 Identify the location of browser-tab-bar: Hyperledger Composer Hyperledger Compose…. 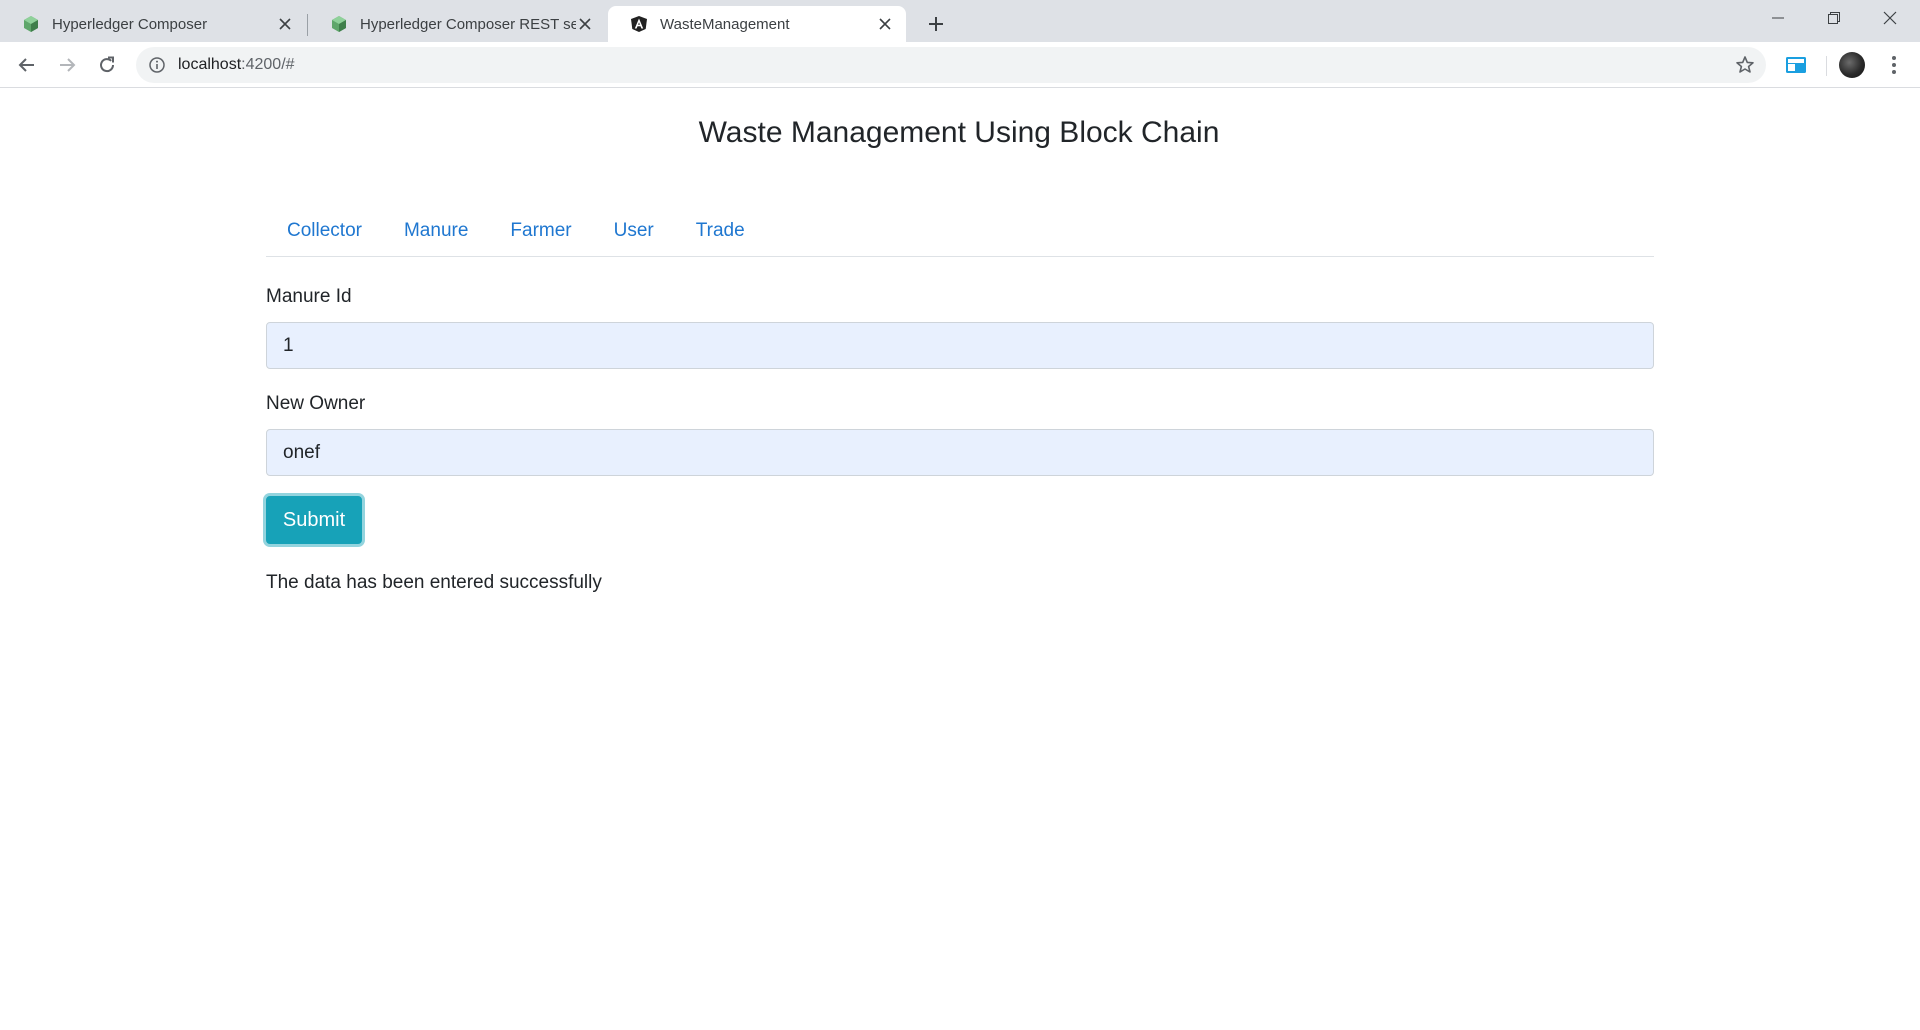
(960, 21).